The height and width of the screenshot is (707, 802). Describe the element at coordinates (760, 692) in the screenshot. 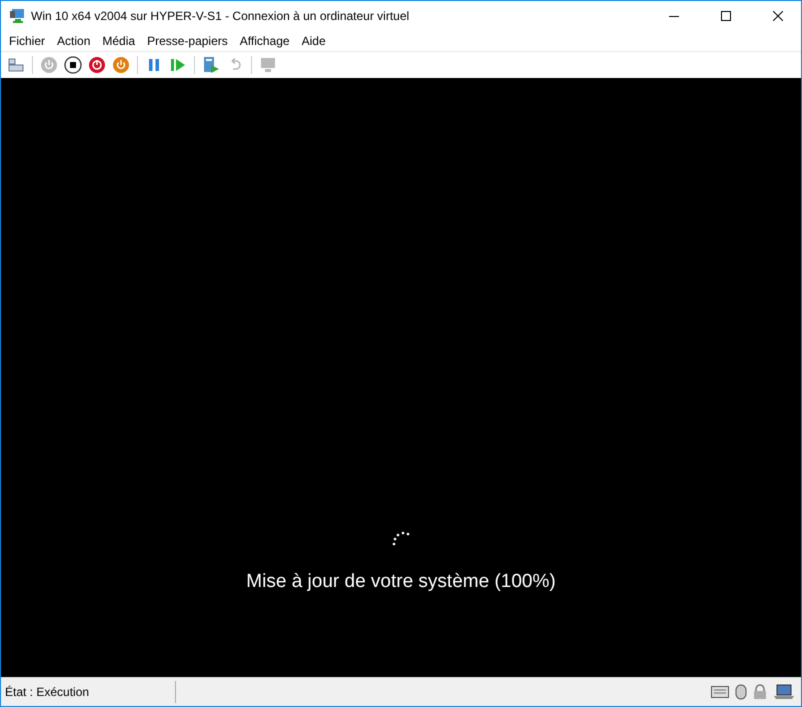

I see `lock-icon` at that location.